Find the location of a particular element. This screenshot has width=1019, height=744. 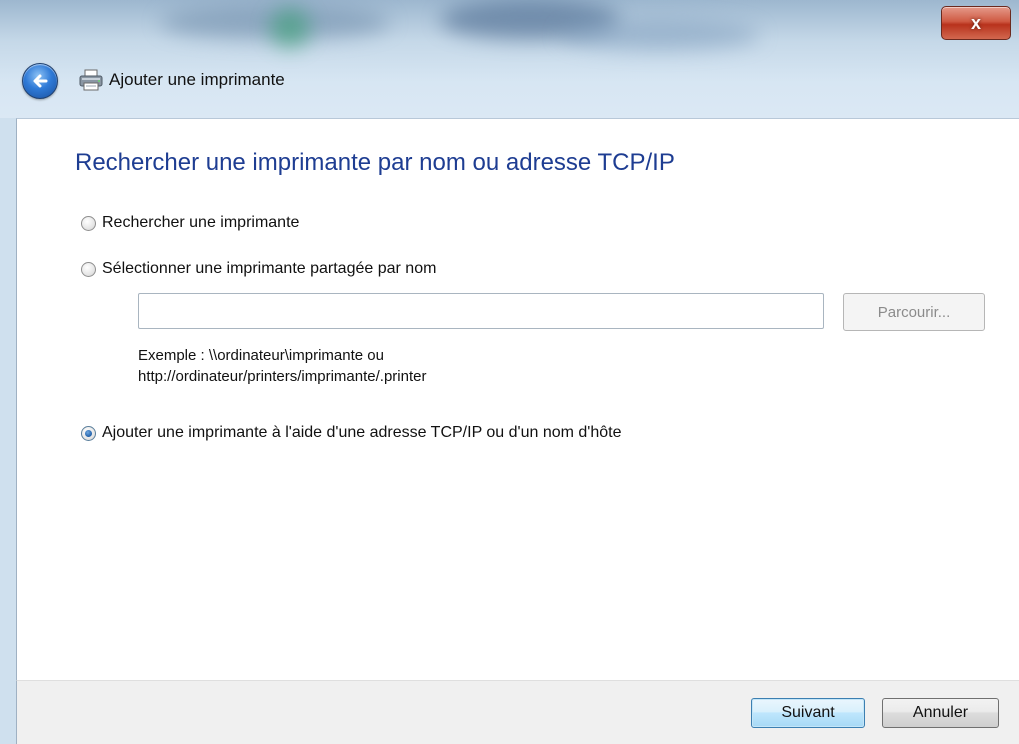

window-title: Ajouter une imprimante is located at coordinates (197, 79).